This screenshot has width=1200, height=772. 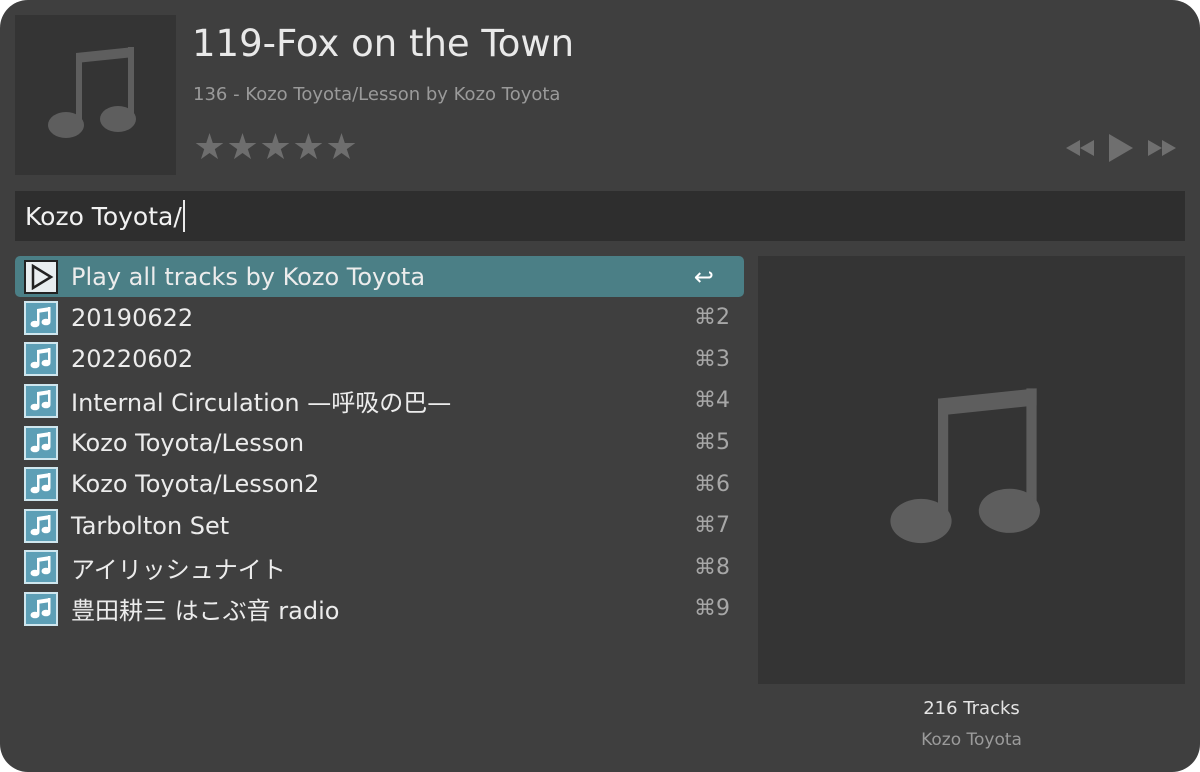 What do you see at coordinates (703, 276) in the screenshot?
I see `return-key-icon: ↩` at bounding box center [703, 276].